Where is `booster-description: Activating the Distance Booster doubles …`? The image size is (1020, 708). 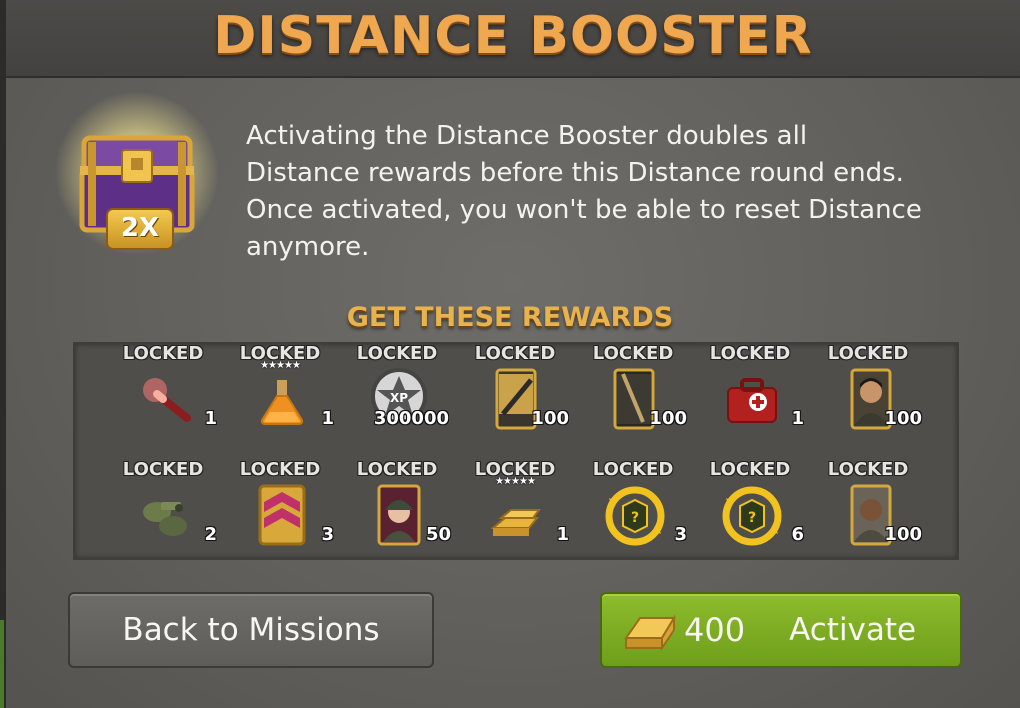
booster-description: Activating the Distance Booster doubles … is located at coordinates (584, 191).